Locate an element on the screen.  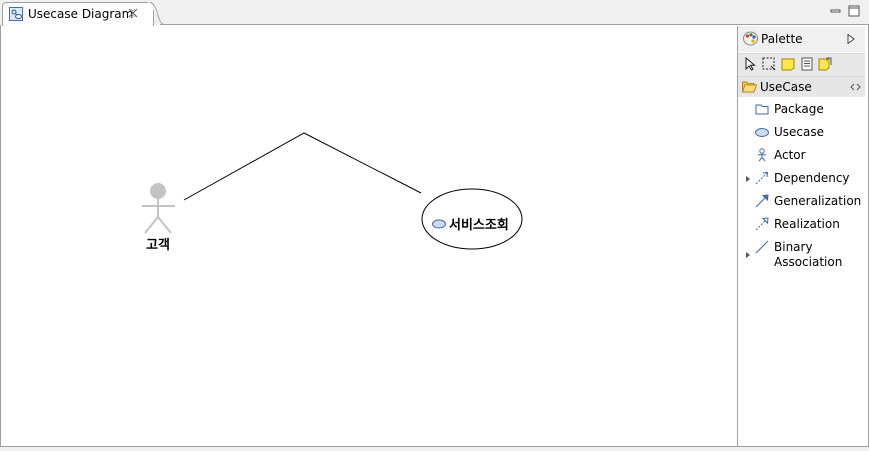
bottom-strip is located at coordinates (434, 449).